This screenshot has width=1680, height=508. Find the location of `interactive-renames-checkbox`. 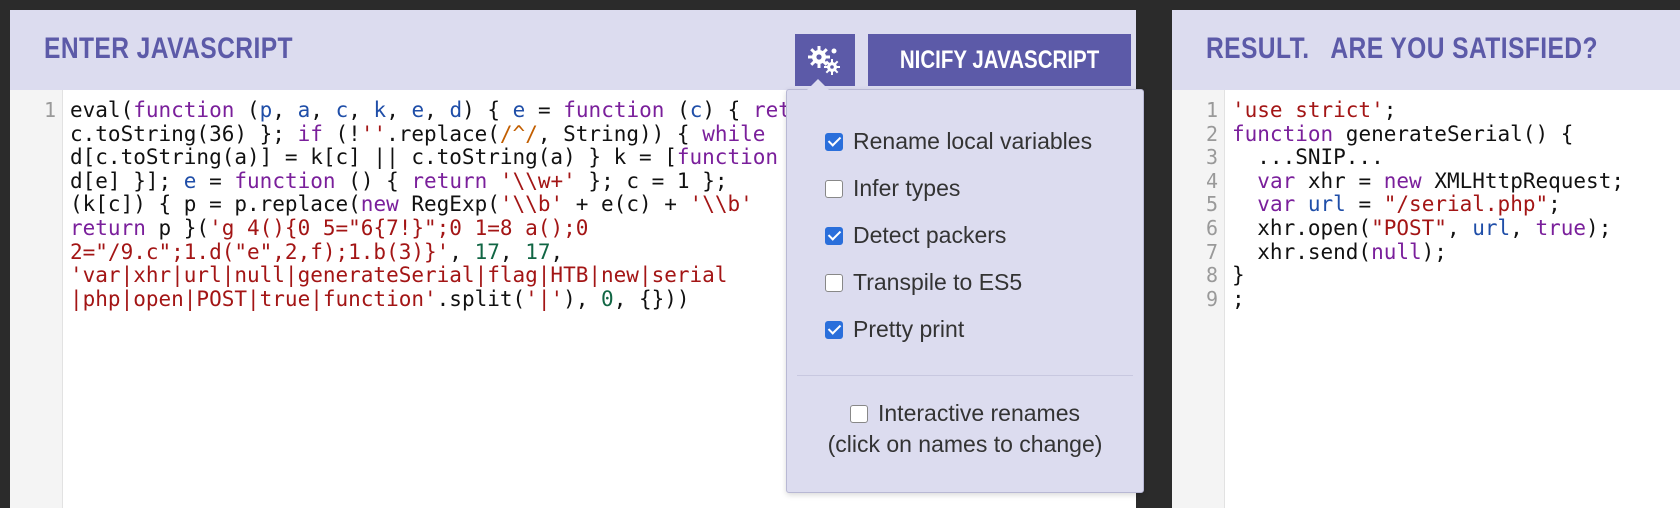

interactive-renames-checkbox is located at coordinates (859, 413).